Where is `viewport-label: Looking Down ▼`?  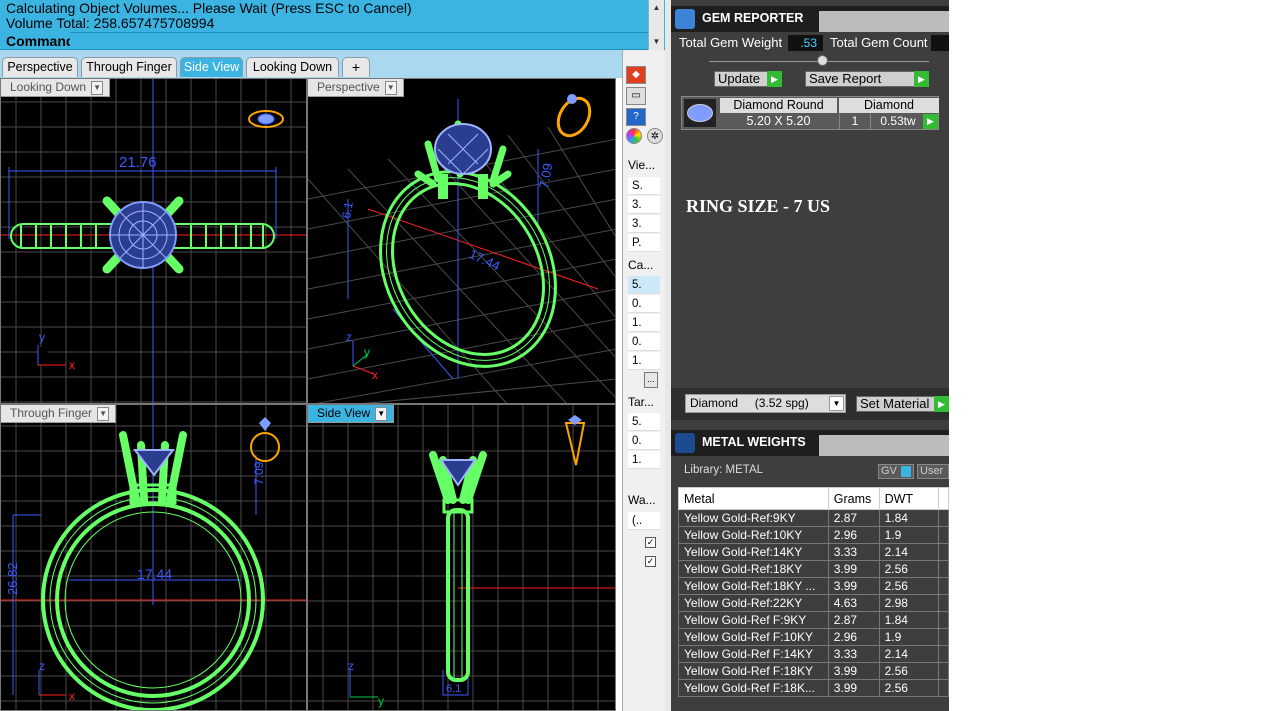 viewport-label: Looking Down ▼ is located at coordinates (56, 88).